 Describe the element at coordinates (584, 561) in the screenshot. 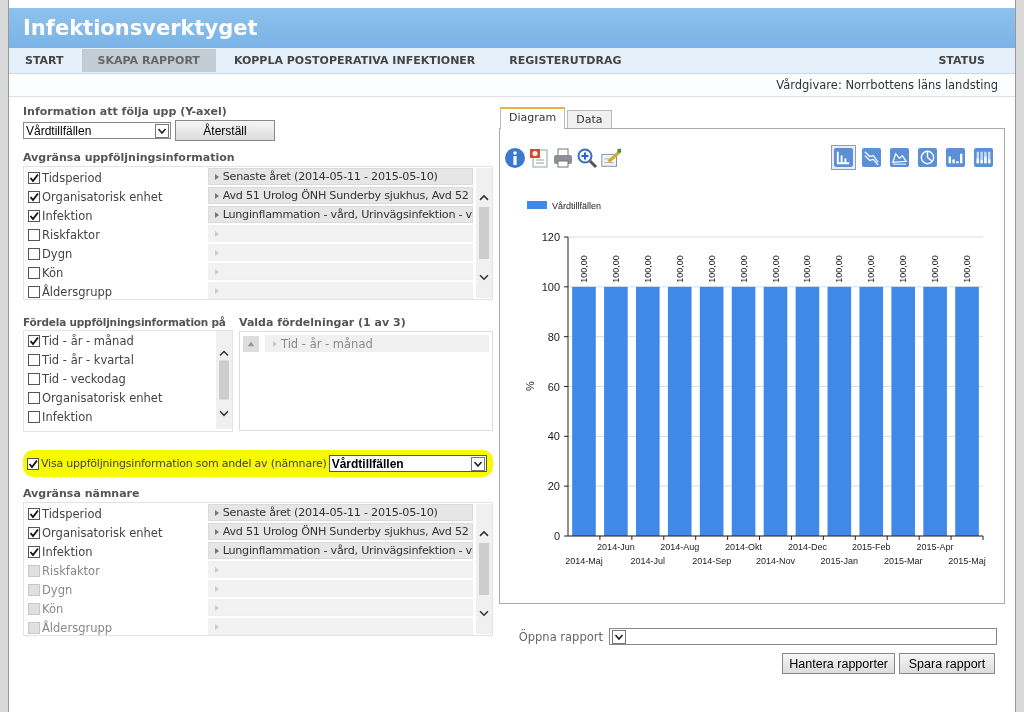

I see `x-tick-label: 2014-Maj` at that location.